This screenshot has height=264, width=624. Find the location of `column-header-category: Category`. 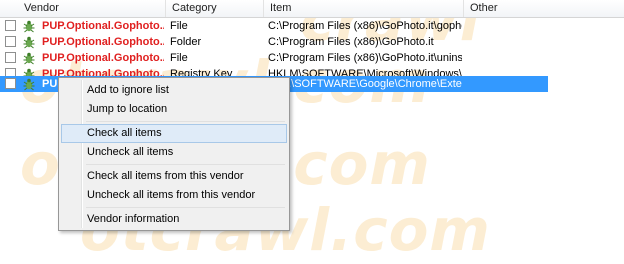

column-header-category: Category is located at coordinates (215, 8).